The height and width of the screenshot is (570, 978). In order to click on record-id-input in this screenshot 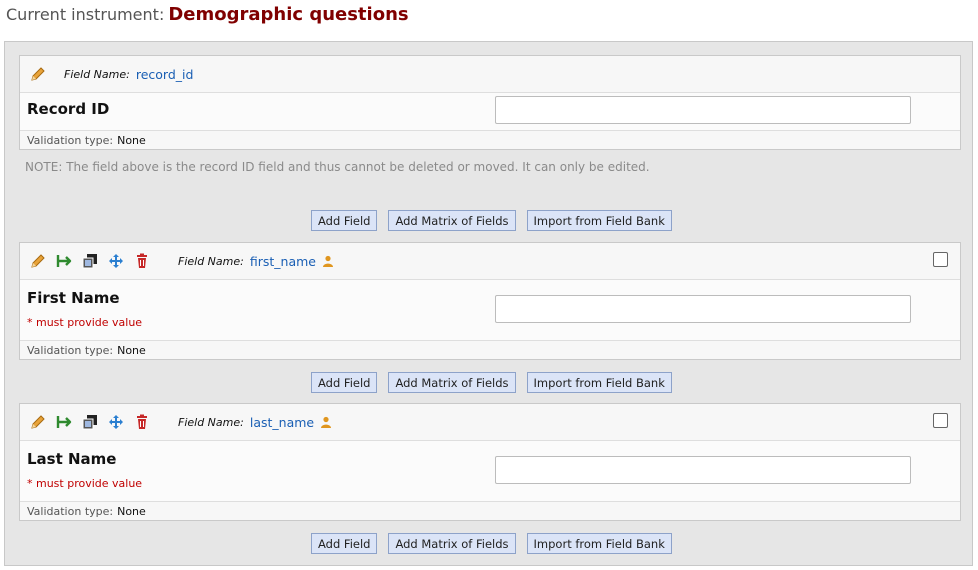, I will do `click(703, 110)`.